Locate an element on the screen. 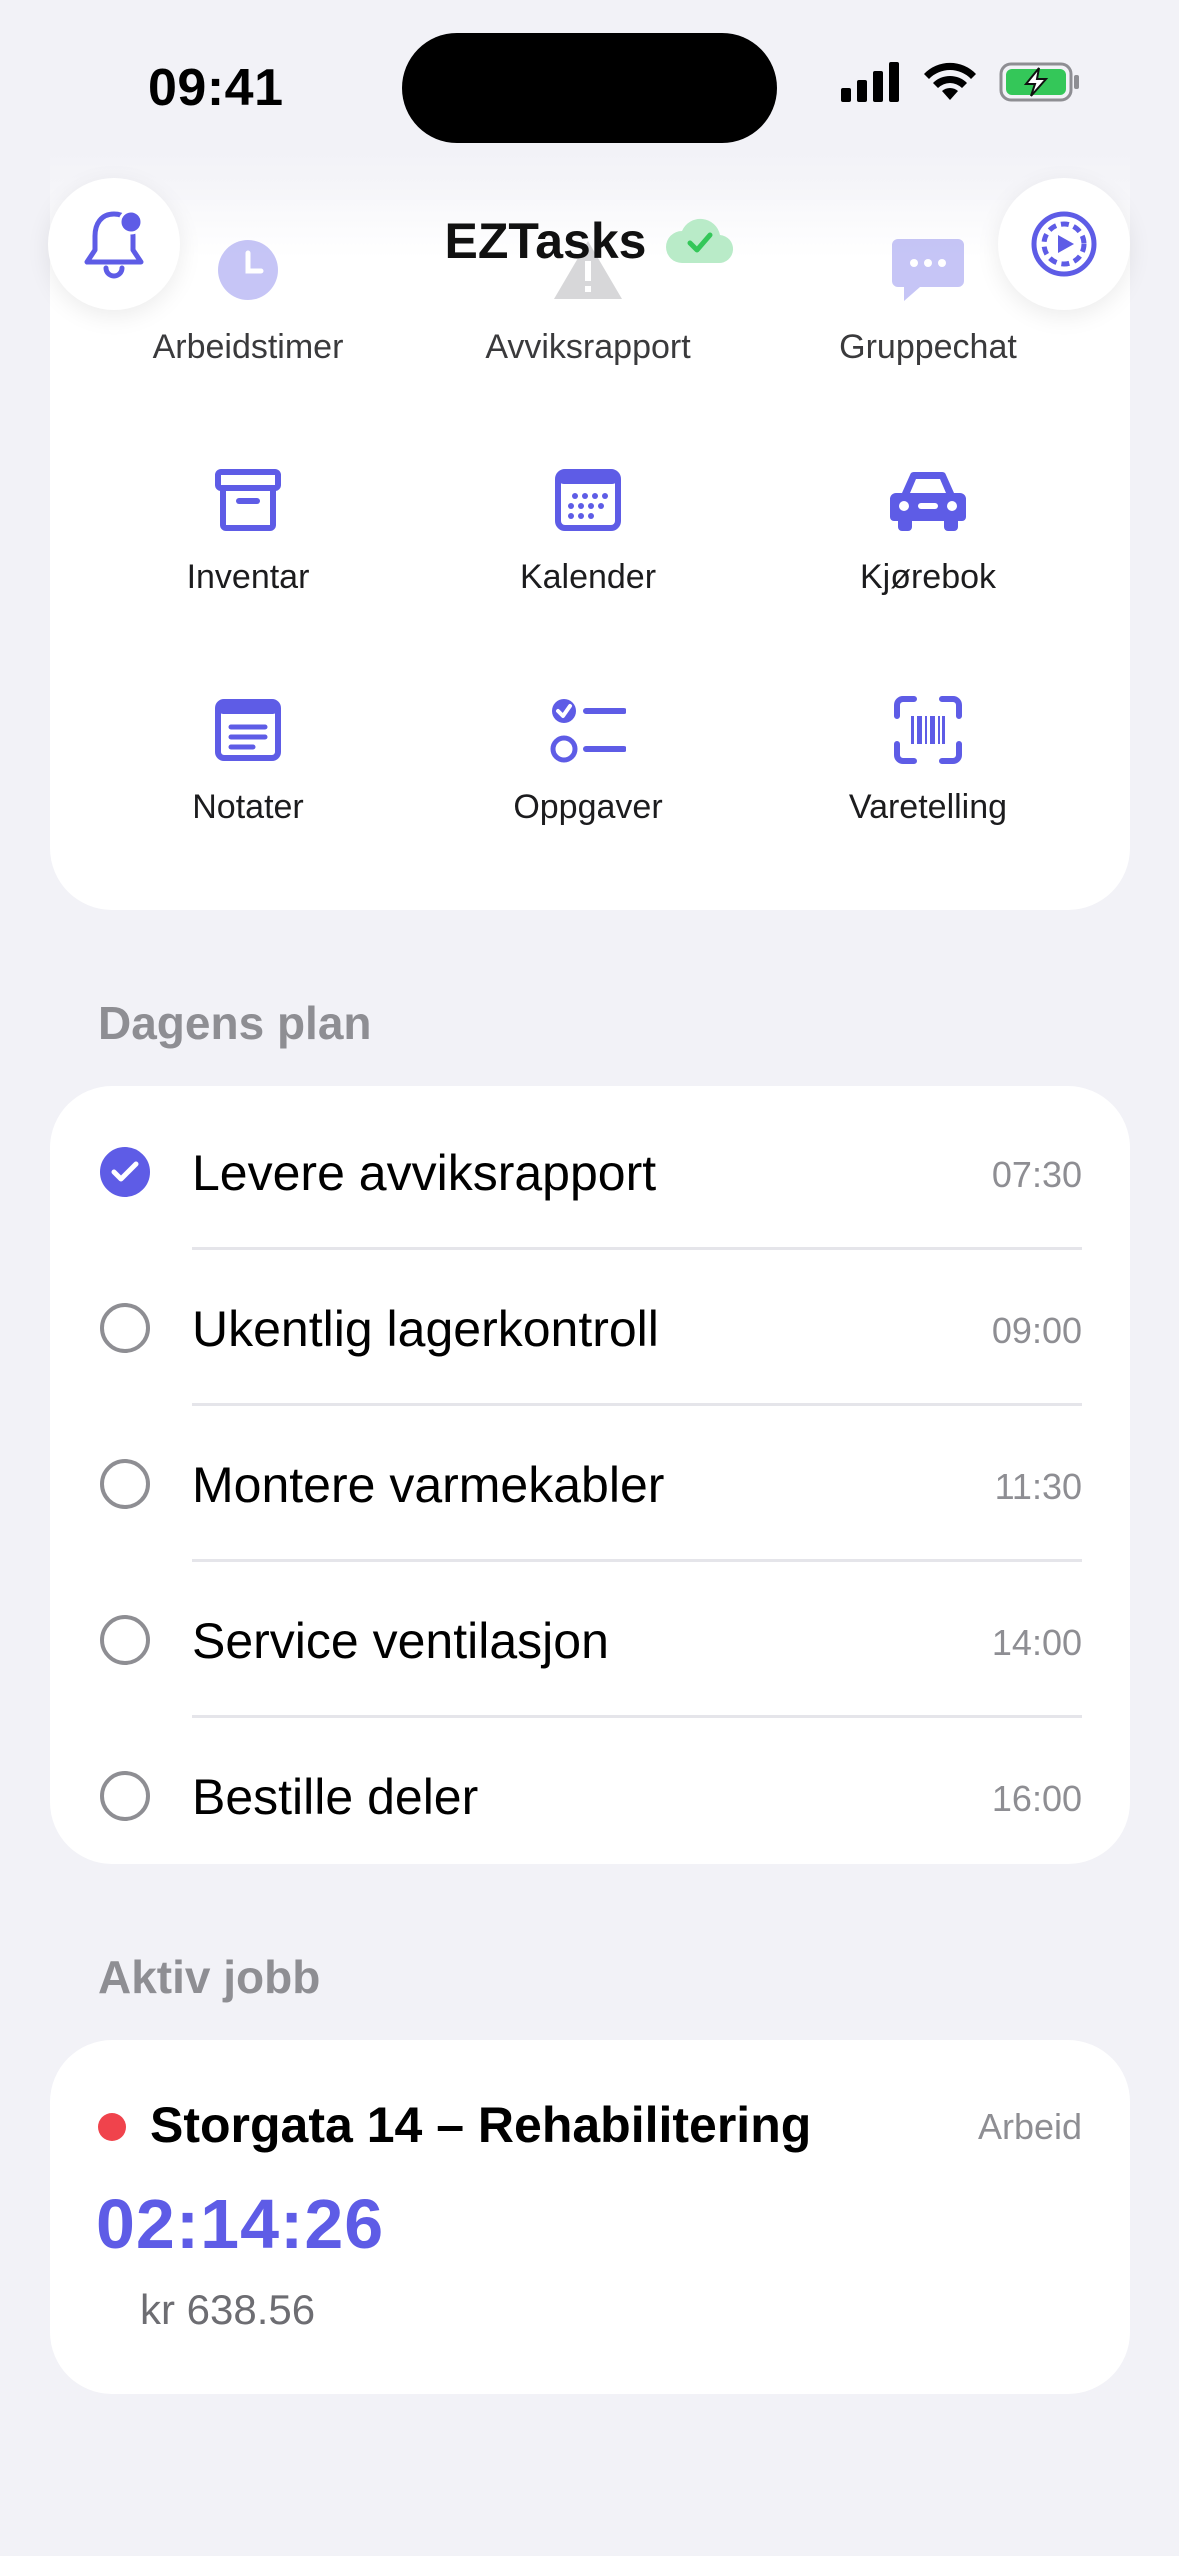 The width and height of the screenshot is (1179, 2556). status-time: 09:41 is located at coordinates (216, 88).